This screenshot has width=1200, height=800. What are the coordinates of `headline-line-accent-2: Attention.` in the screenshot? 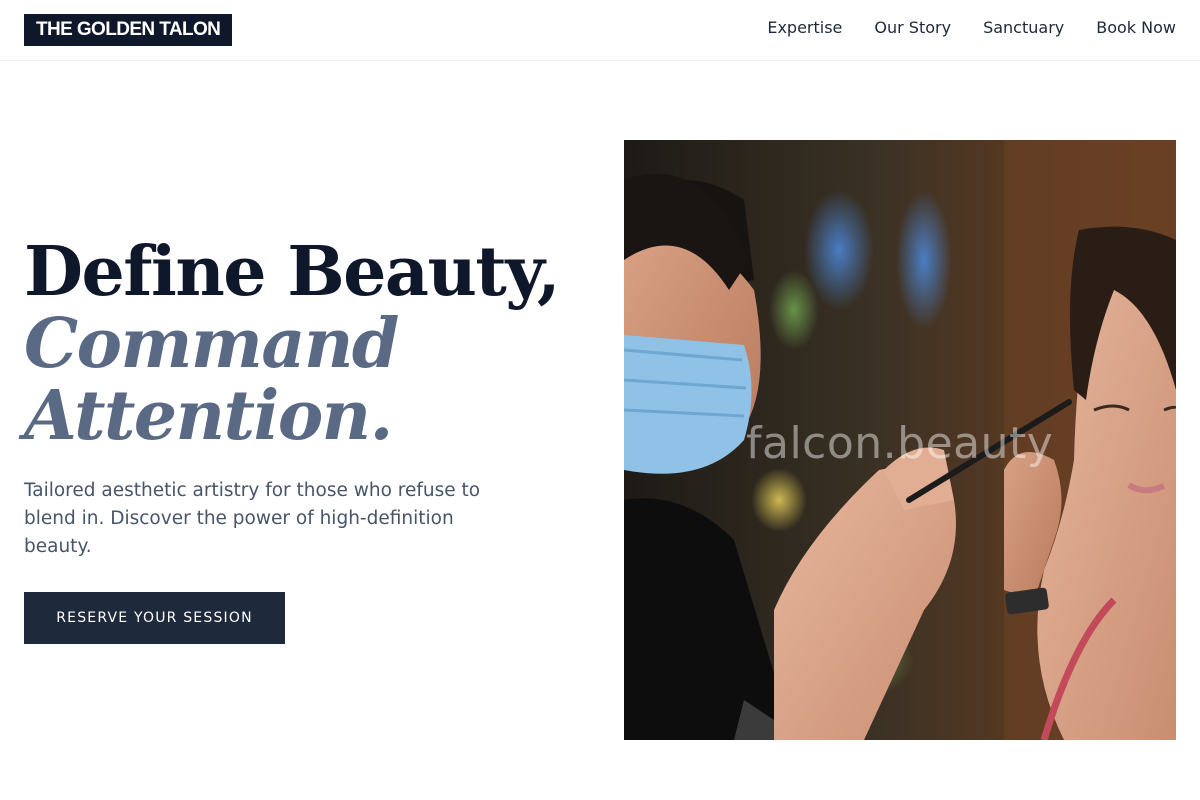 It's located at (208, 416).